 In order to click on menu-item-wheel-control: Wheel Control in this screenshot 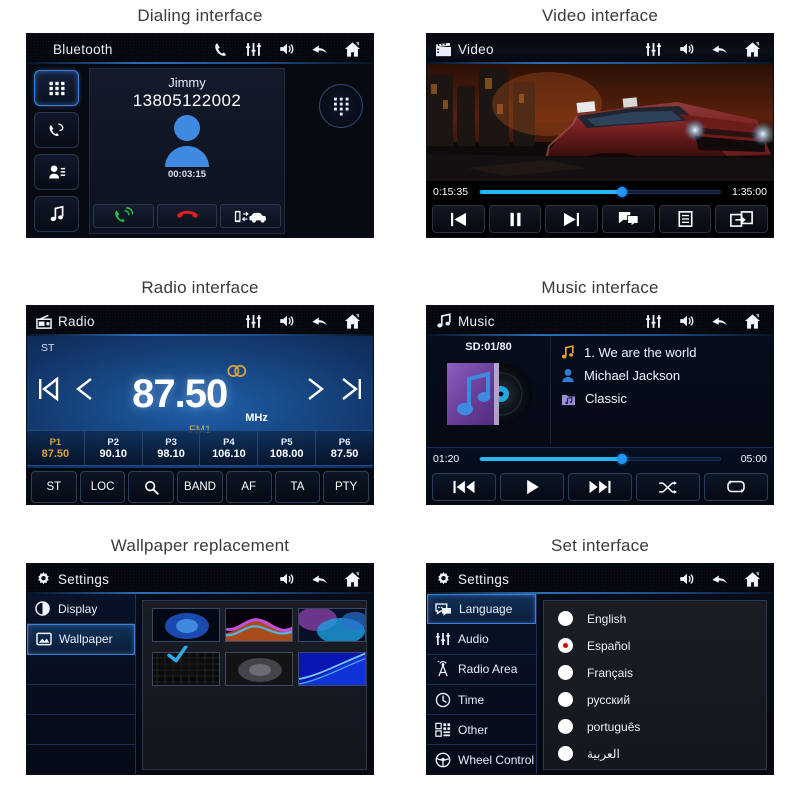, I will do `click(481, 759)`.